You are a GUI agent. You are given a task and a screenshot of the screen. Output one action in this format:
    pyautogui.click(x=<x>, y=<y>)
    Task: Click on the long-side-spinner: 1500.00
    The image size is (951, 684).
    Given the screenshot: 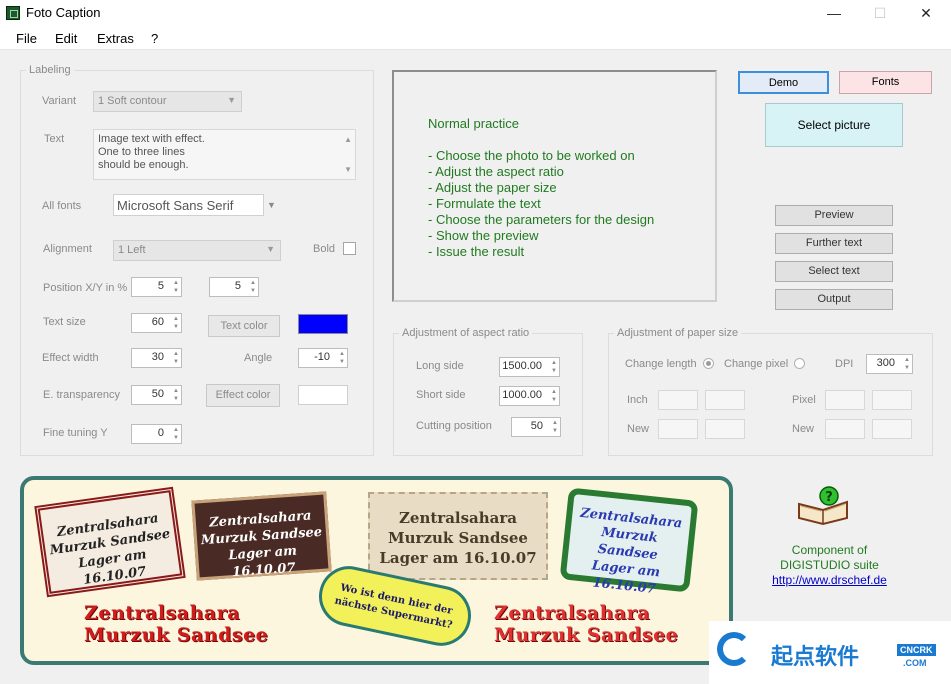 What is the action you would take?
    pyautogui.click(x=529, y=367)
    